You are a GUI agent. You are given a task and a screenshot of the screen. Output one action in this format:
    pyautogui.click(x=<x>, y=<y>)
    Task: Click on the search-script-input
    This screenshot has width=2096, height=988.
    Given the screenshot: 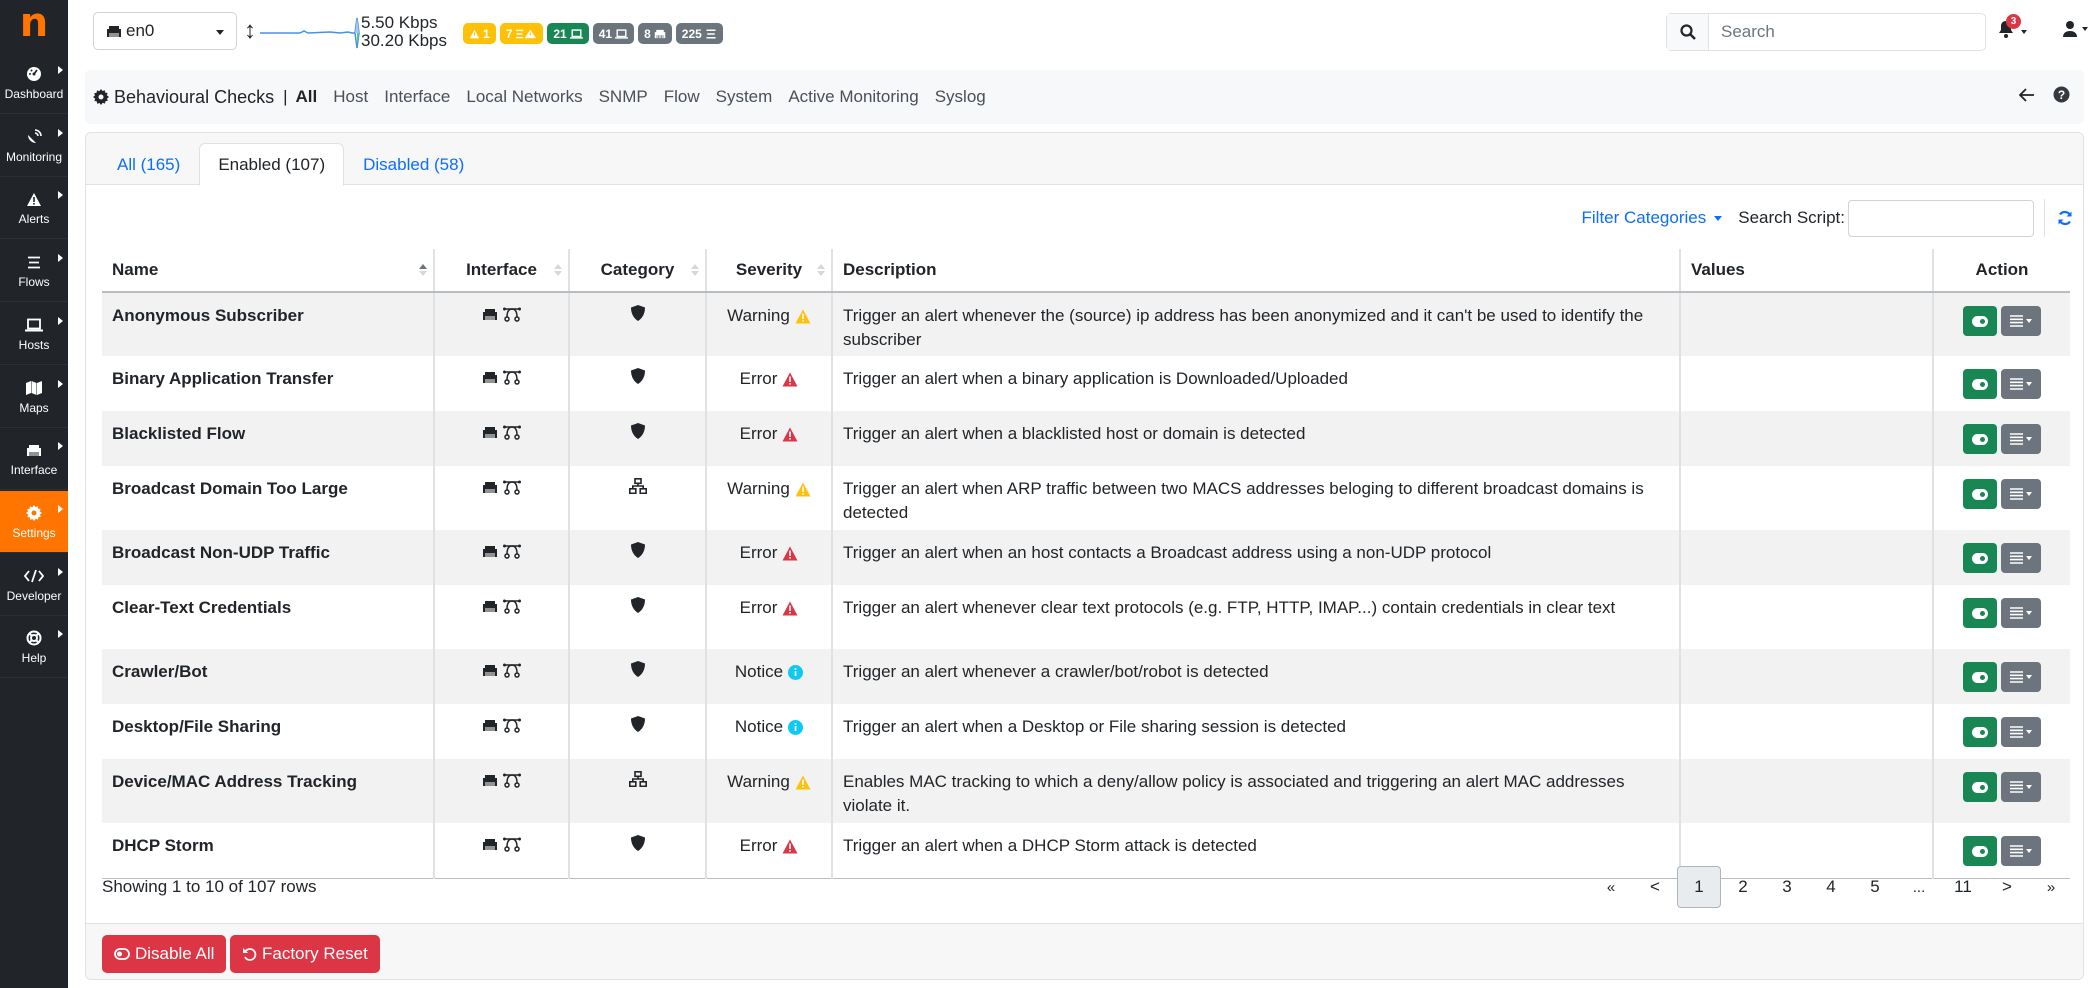 What is the action you would take?
    pyautogui.click(x=1941, y=218)
    